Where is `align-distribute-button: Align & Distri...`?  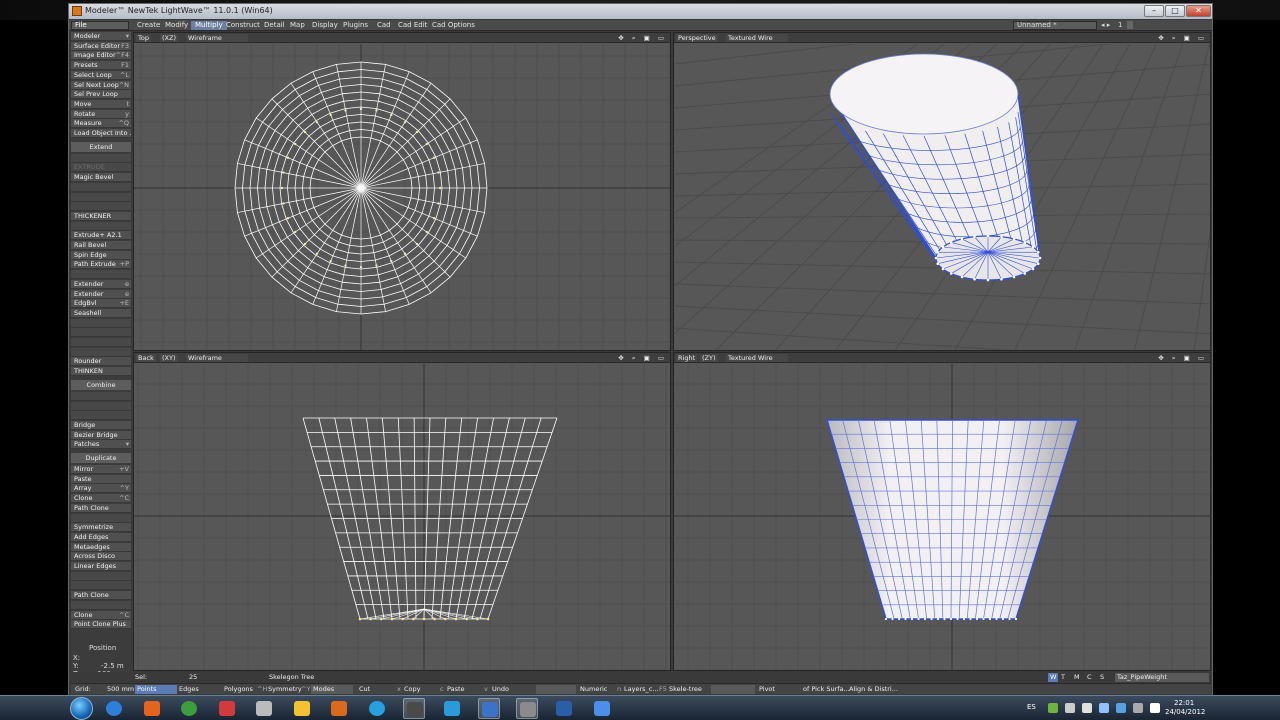 align-distribute-button: Align & Distri... is located at coordinates (873, 689).